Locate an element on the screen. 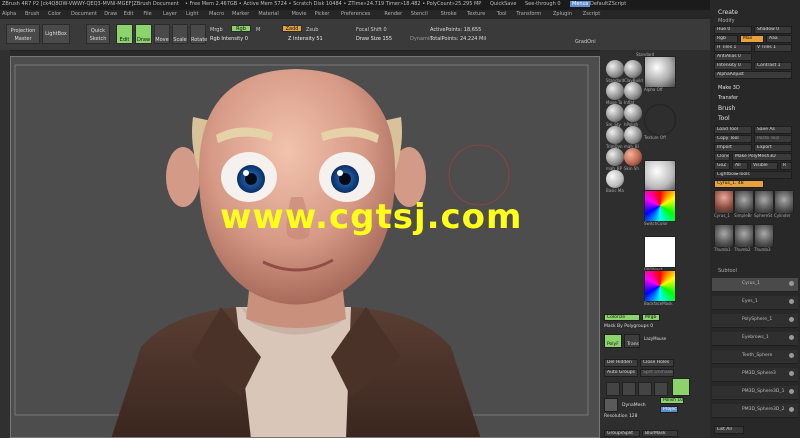 Image resolution: width=800 pixels, height=438 pixels. menu-brush: Brush is located at coordinates (32, 14).